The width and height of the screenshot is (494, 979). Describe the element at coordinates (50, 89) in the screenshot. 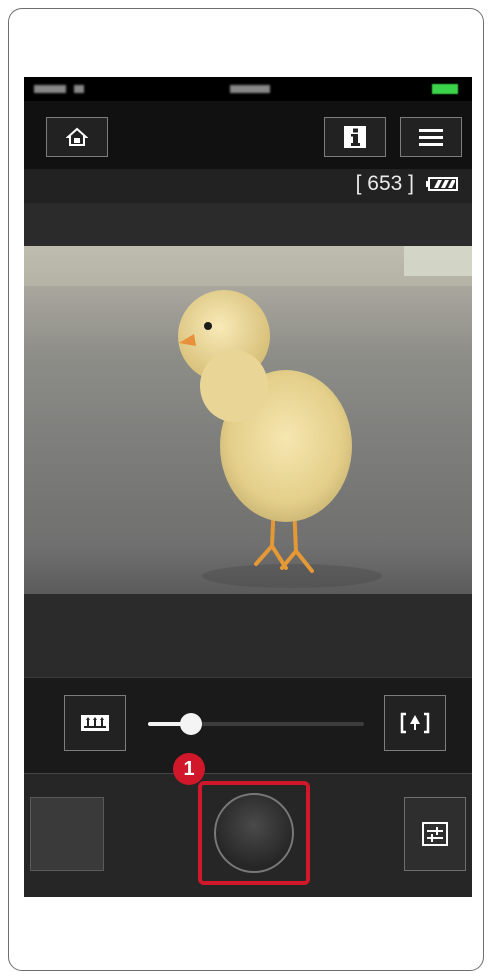

I see `status-carrier` at that location.